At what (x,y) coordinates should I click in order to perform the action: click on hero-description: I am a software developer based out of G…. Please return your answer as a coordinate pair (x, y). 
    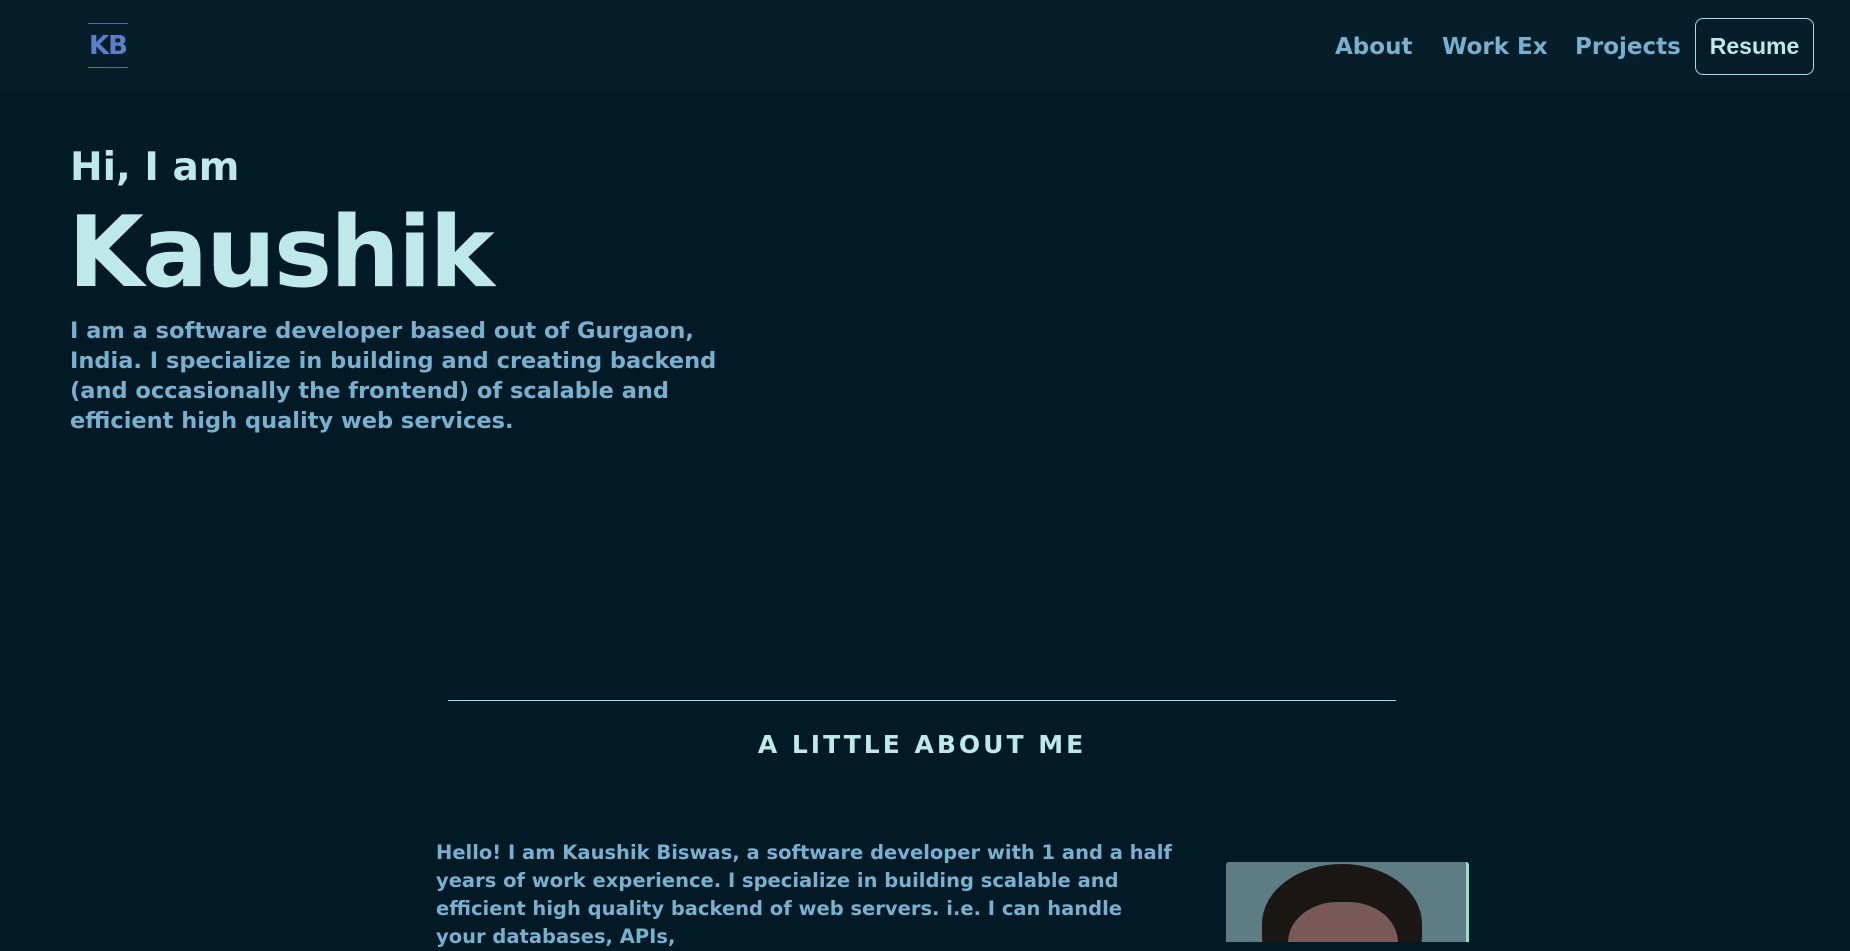
    Looking at the image, I should click on (393, 376).